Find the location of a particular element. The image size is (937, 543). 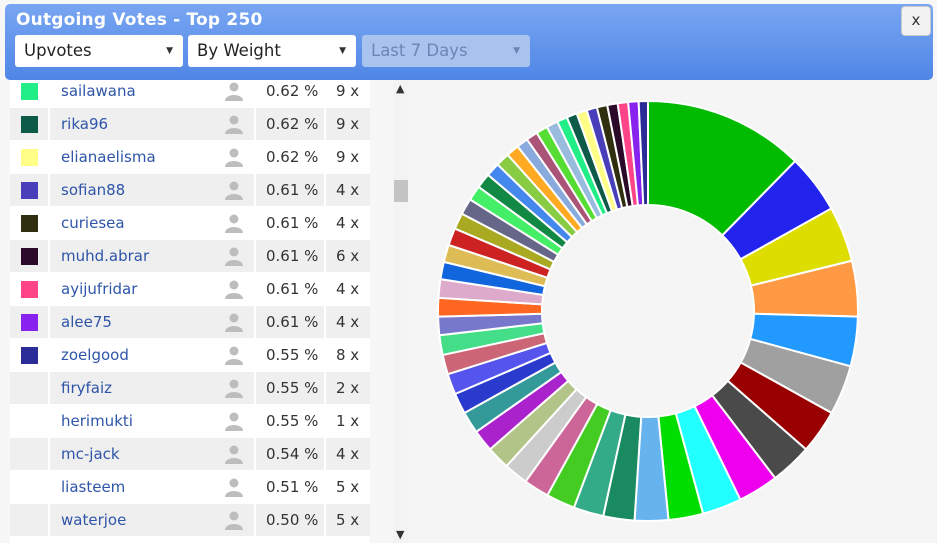

table-row: muhd.abrar 0.61 % 6 x is located at coordinates (190, 256).